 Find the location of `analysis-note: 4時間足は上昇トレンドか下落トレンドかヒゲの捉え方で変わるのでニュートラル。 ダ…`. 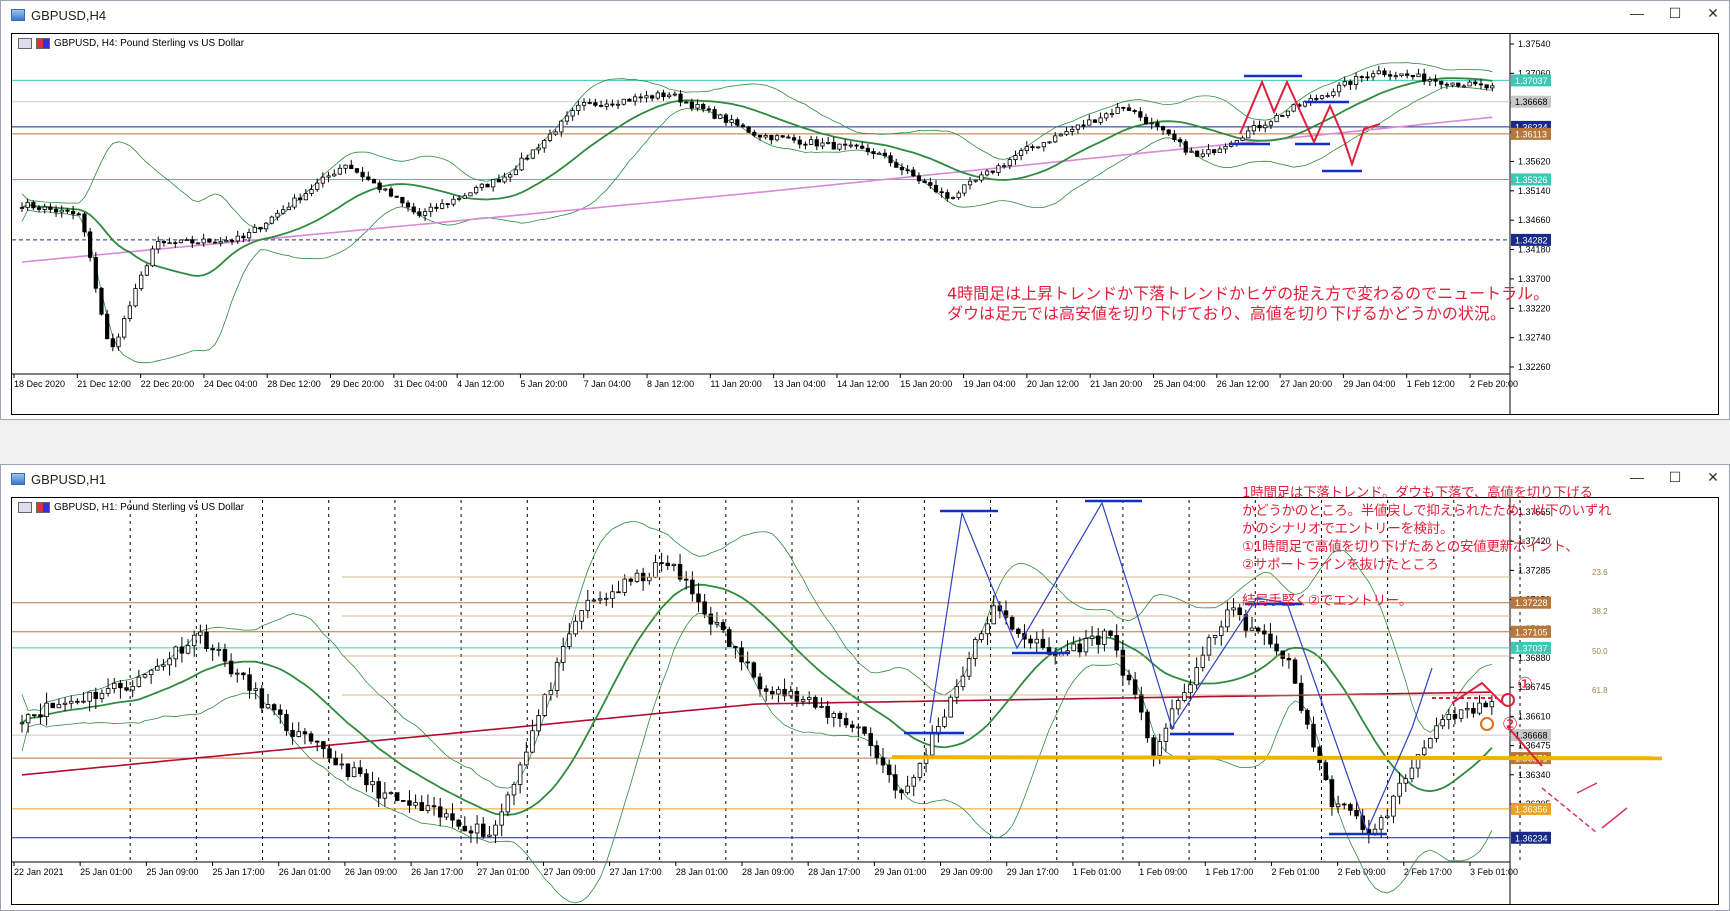

analysis-note: 4時間足は上昇トレンドか下落トレンドかヒゲの捉え方で変わるのでニュートラル。 ダ… is located at coordinates (1248, 303).